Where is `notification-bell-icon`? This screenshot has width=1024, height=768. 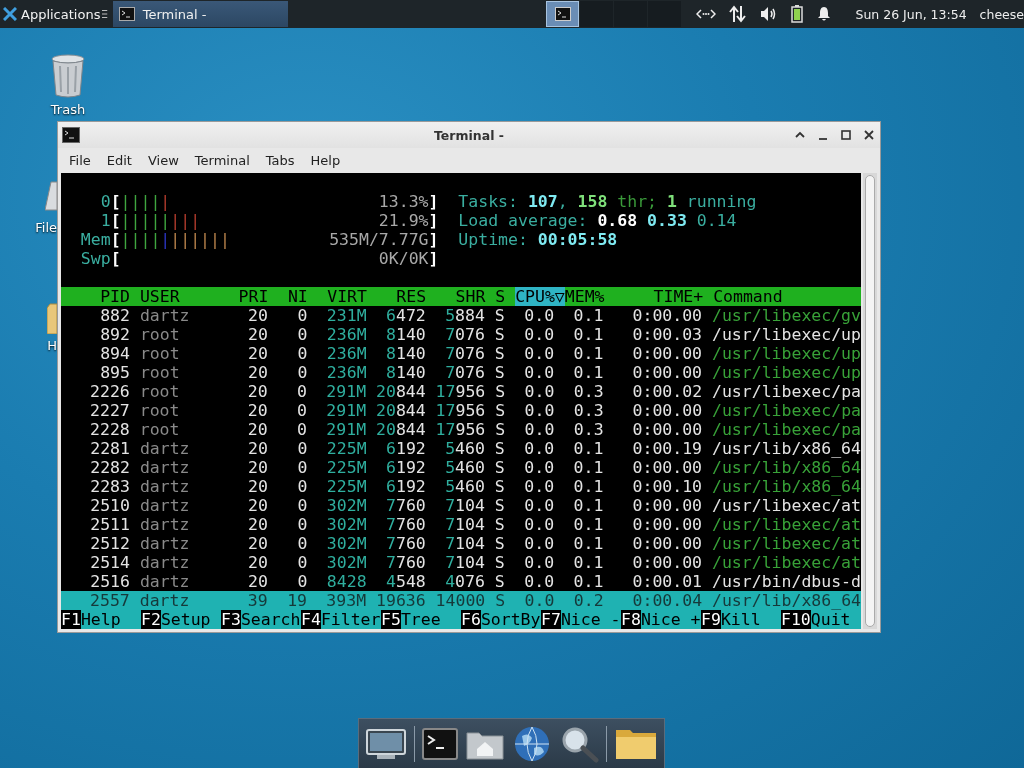 notification-bell-icon is located at coordinates (824, 14).